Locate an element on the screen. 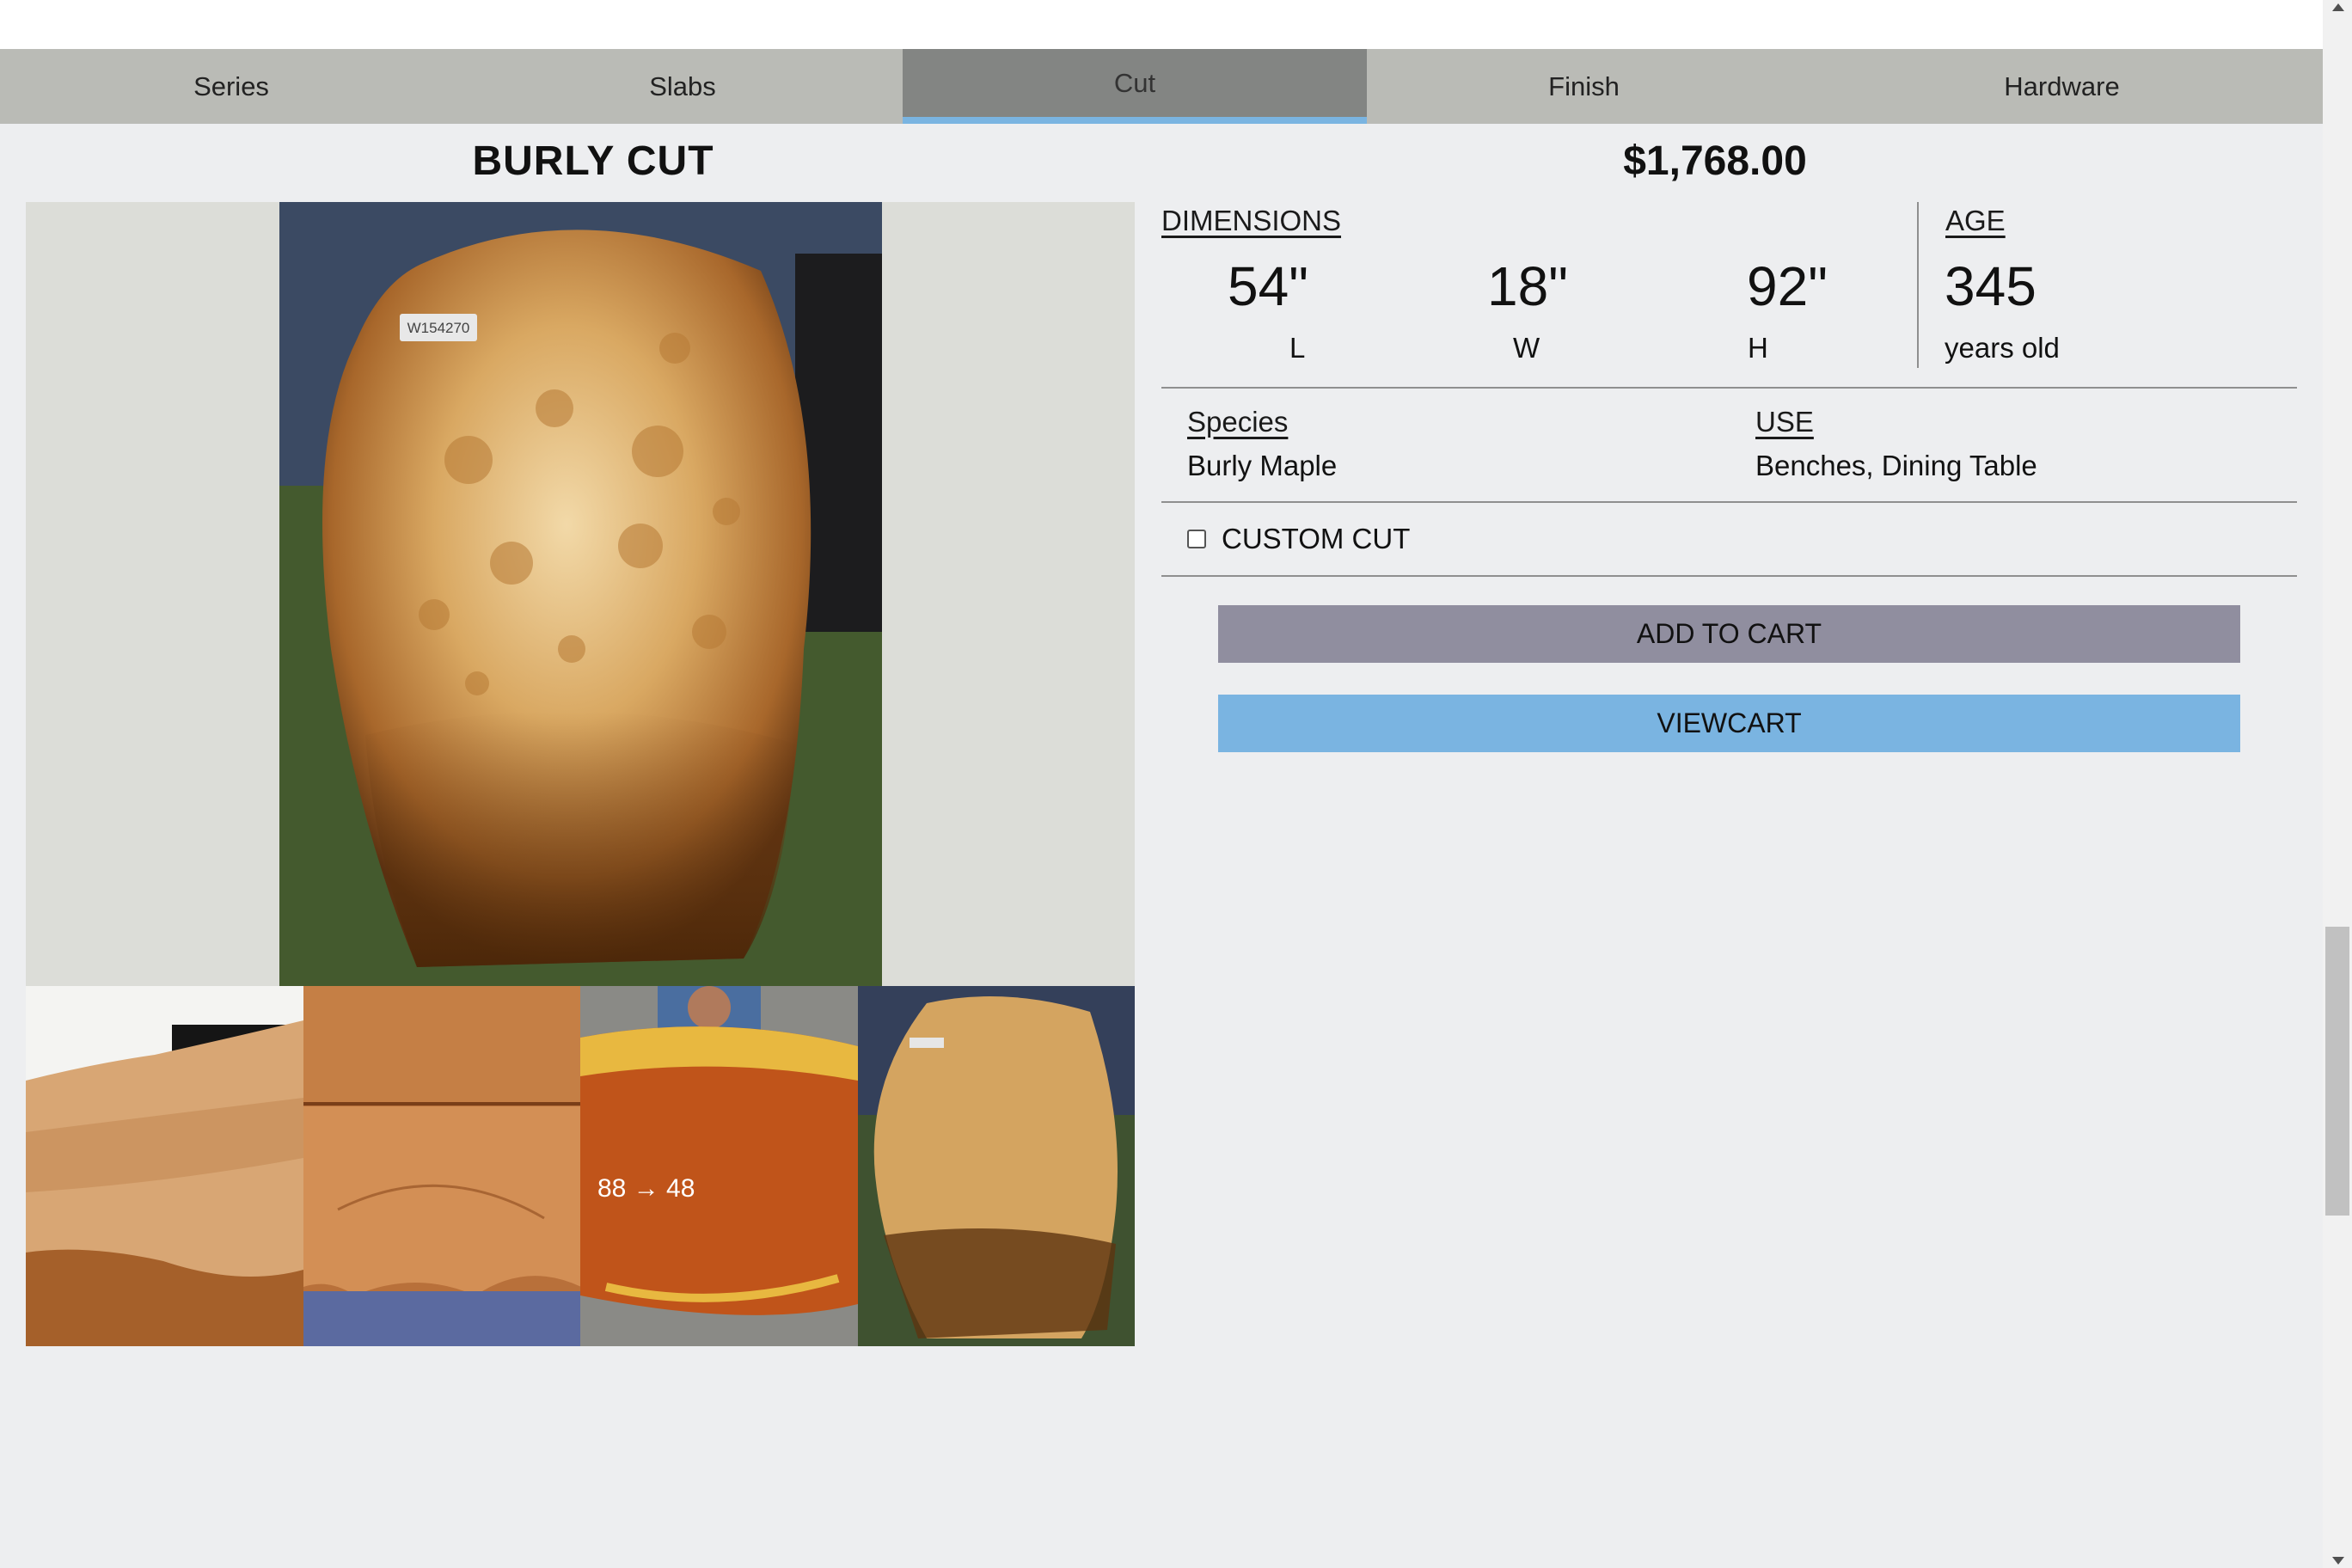 The image size is (2352, 1568). scrollbar-thumb is located at coordinates (2337, 1071).